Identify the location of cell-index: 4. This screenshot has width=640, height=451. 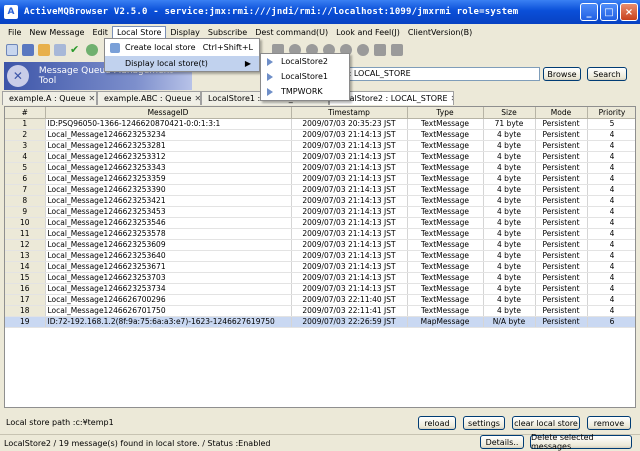
(25, 157).